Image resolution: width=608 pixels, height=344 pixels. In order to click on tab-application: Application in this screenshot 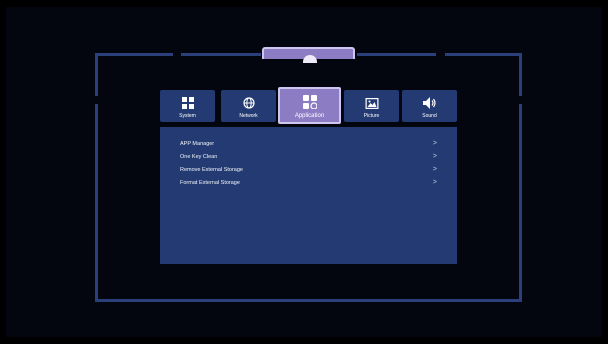, I will do `click(309, 105)`.